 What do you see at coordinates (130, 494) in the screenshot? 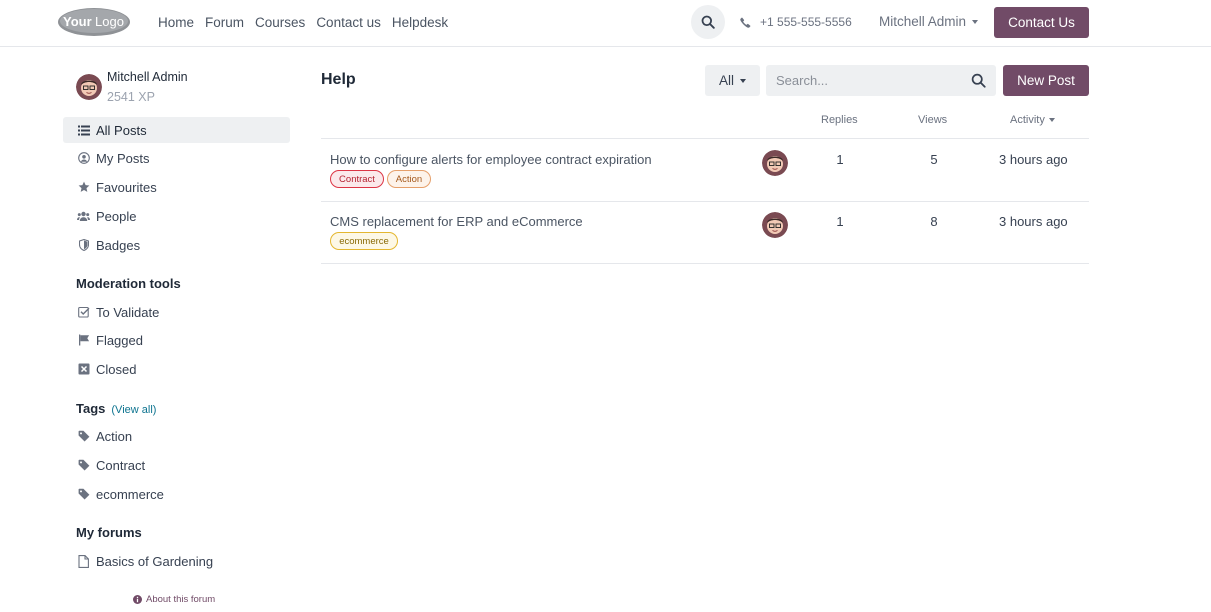
I see `sidebar-tag-label: ecommerce` at bounding box center [130, 494].